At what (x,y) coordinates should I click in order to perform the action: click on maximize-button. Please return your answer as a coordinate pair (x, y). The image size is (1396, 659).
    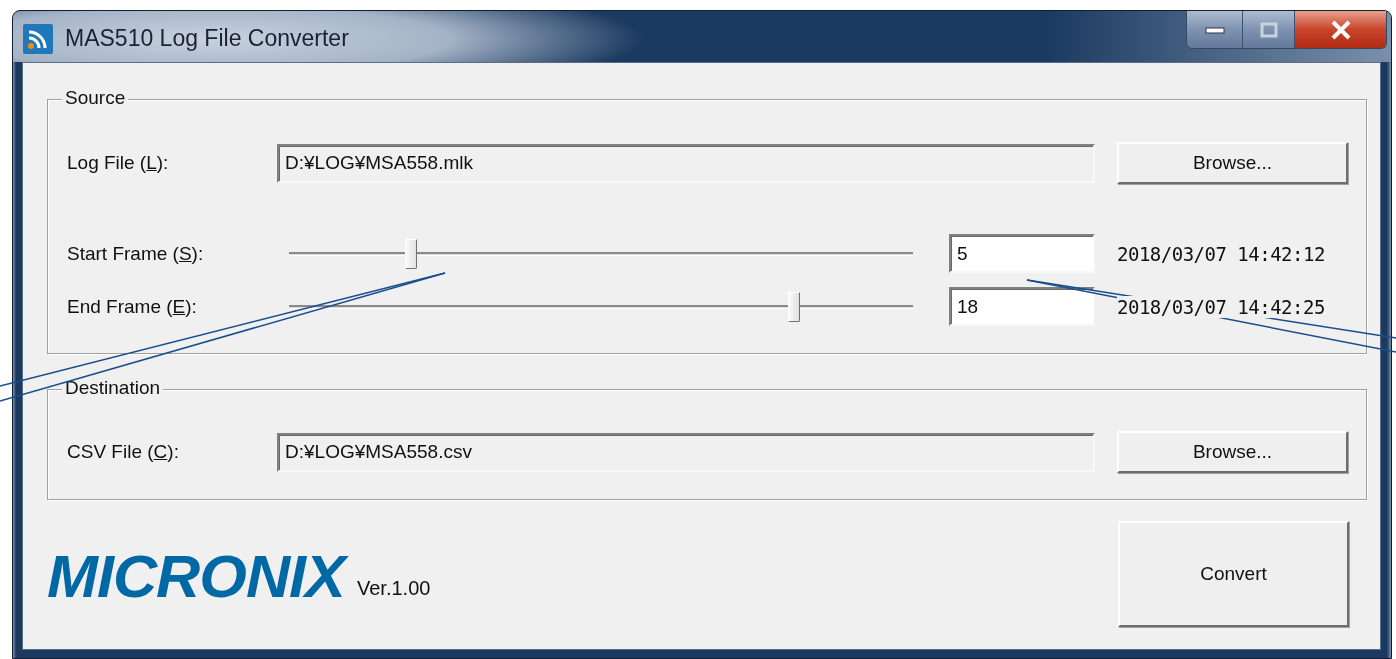
    Looking at the image, I should click on (1268, 29).